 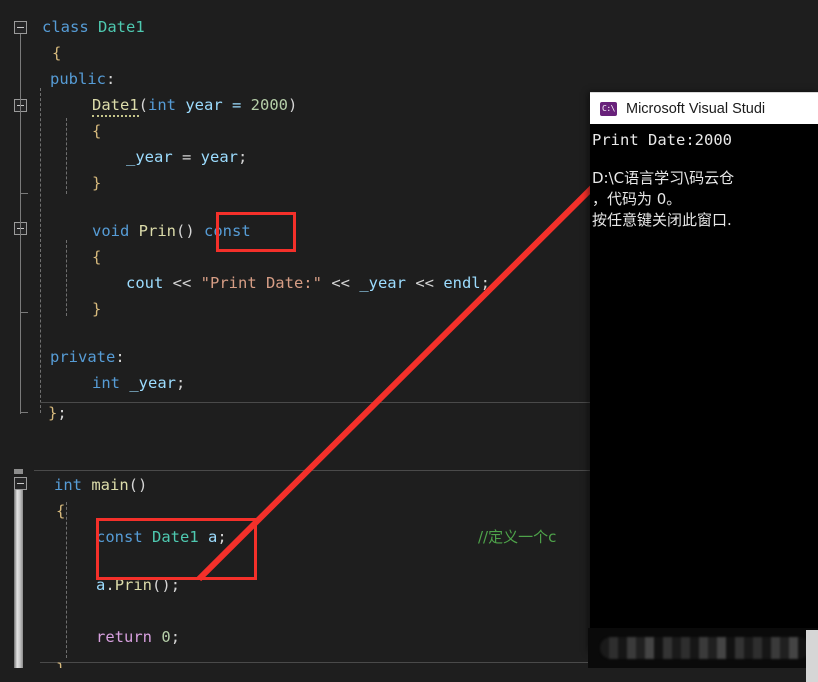 I want to click on tok-return-keyword: return, so click(x=124, y=637).